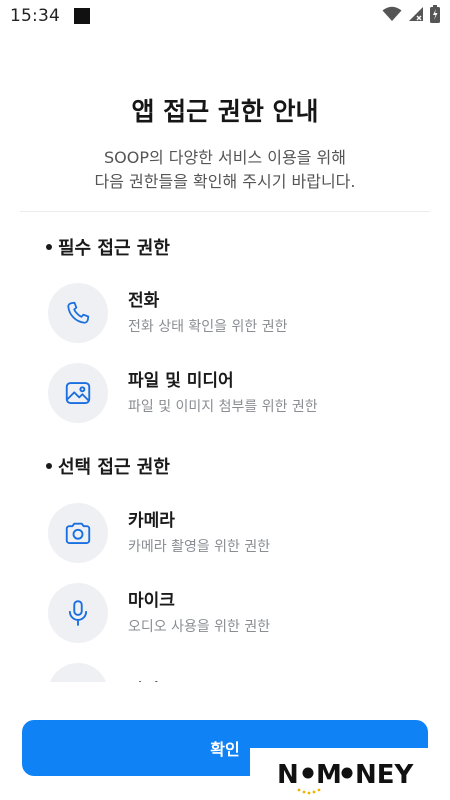  What do you see at coordinates (78, 613) in the screenshot?
I see `microphone-icon` at bounding box center [78, 613].